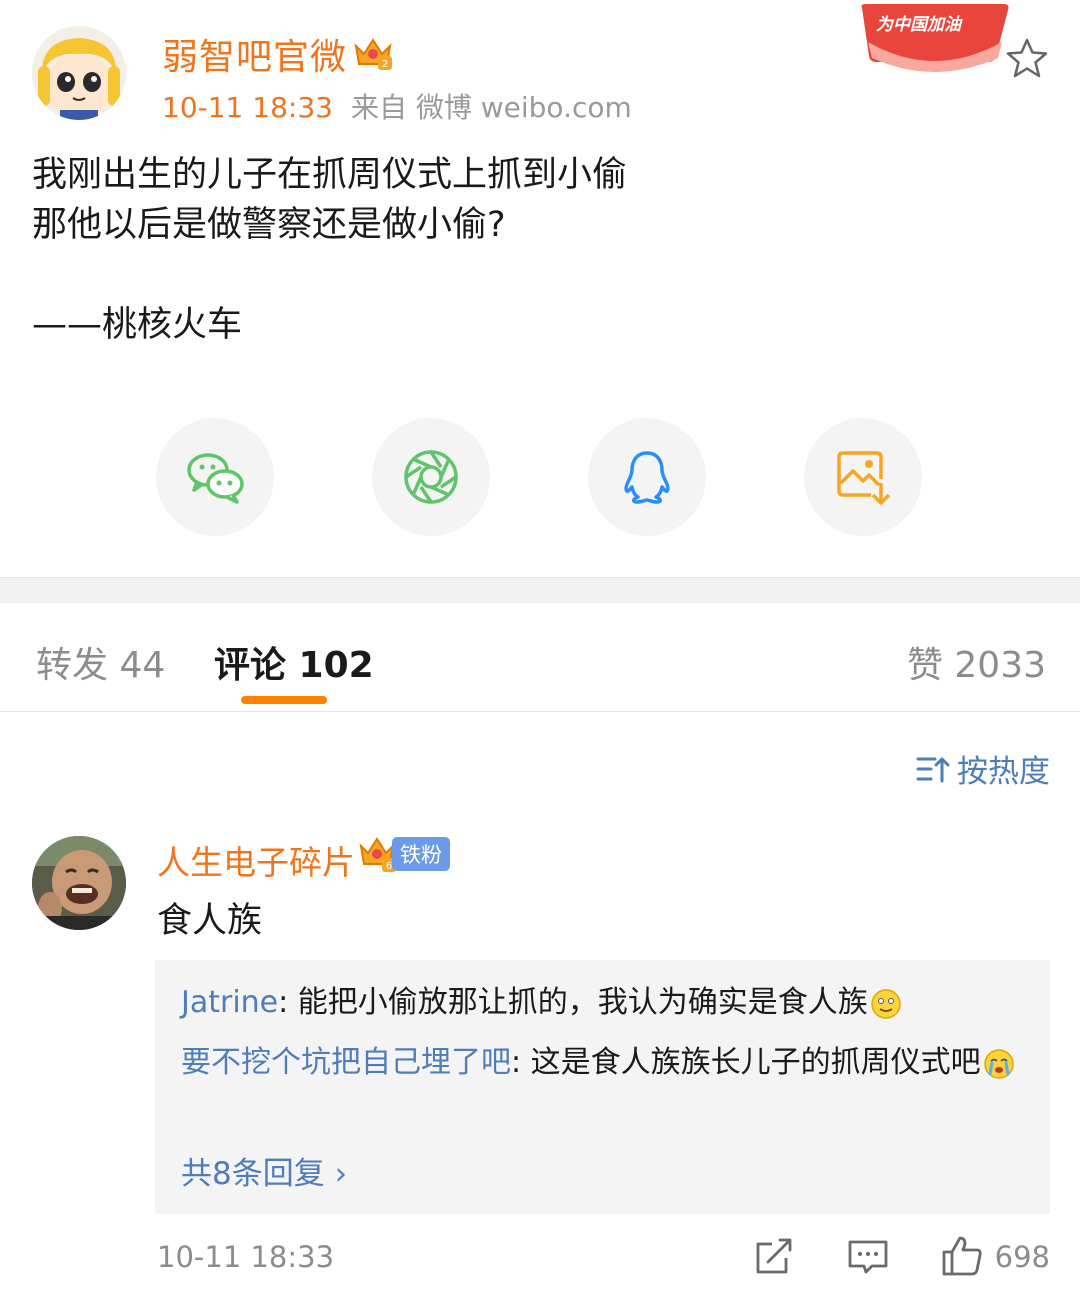 The width and height of the screenshot is (1080, 1297). What do you see at coordinates (934, 38) in the screenshot?
I see `cheer-badge: 为中国加油` at bounding box center [934, 38].